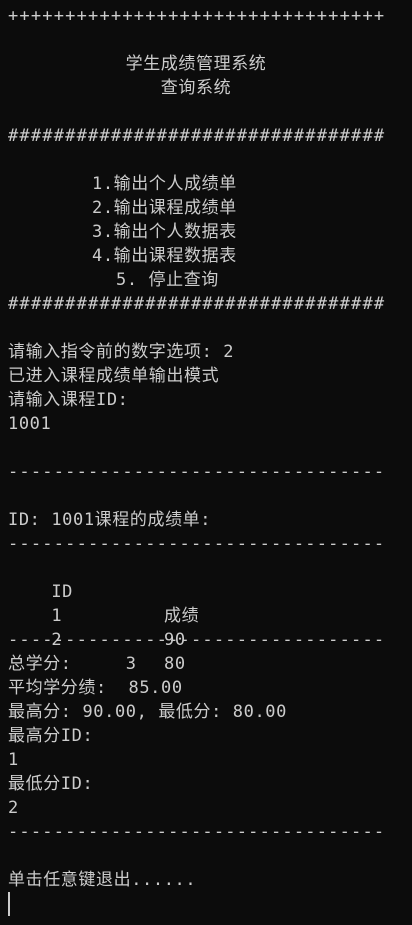  What do you see at coordinates (164, 184) in the screenshot?
I see `menu-item-1: 1.输出个人成绩单` at bounding box center [164, 184].